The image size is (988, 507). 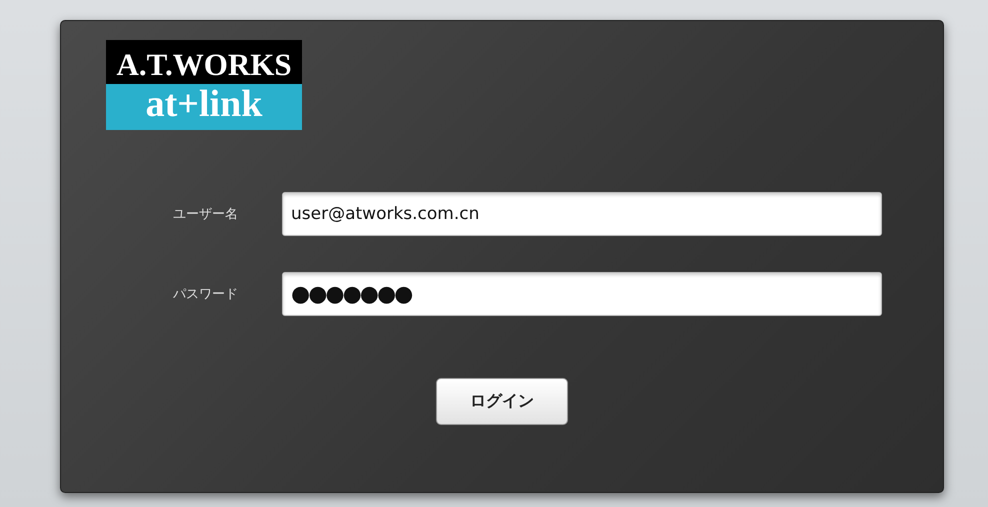 I want to click on field-label: ユーザー名, so click(x=205, y=214).